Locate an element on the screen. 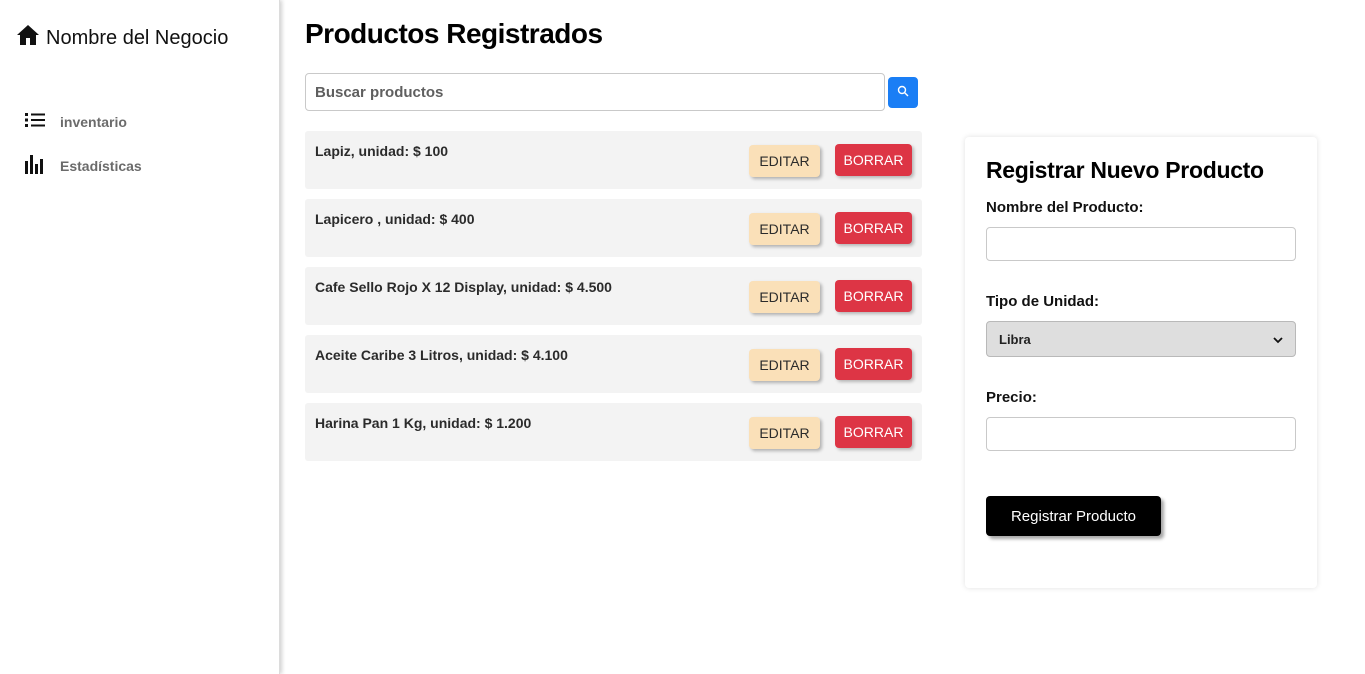 The height and width of the screenshot is (674, 1365). sidebar-item-estadisticas: Estadísticas is located at coordinates (83, 165).